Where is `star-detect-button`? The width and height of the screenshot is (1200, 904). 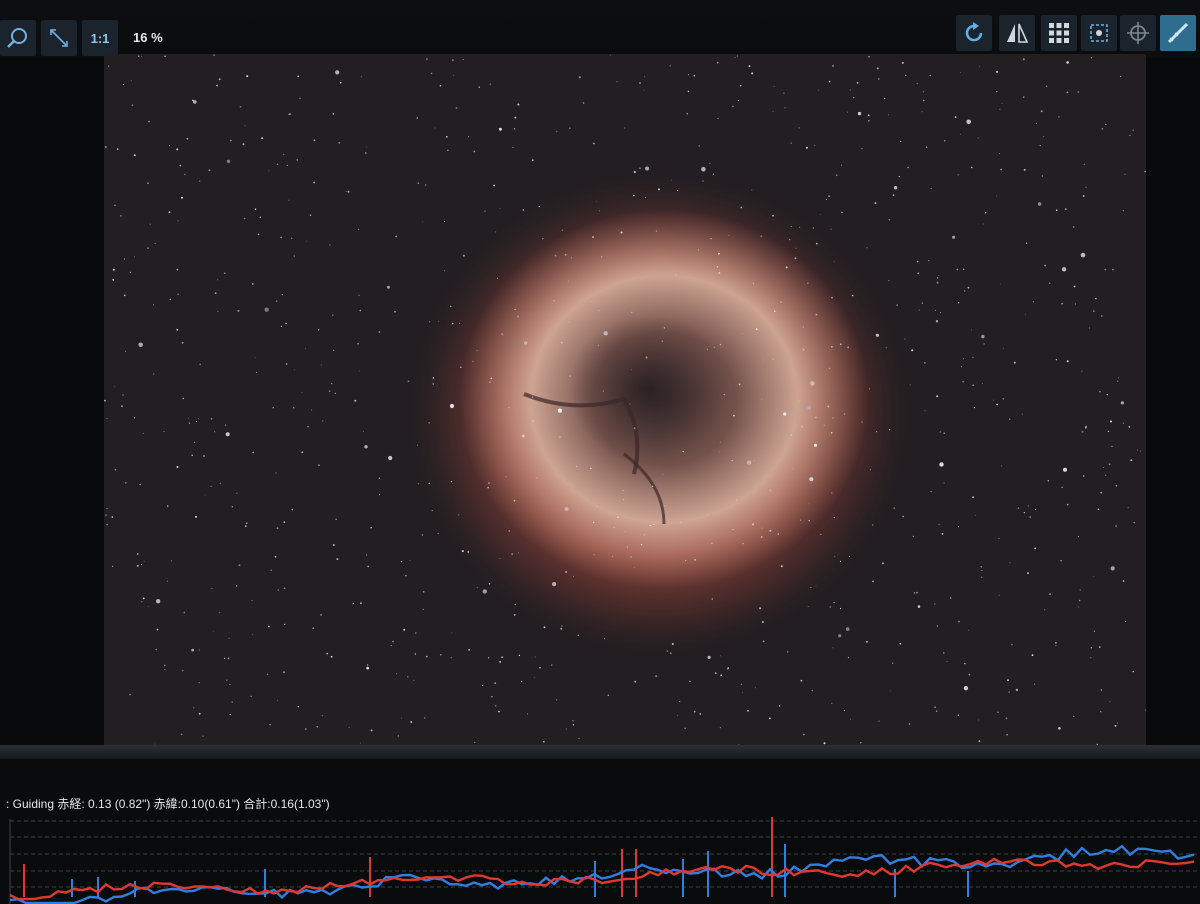 star-detect-button is located at coordinates (1099, 33).